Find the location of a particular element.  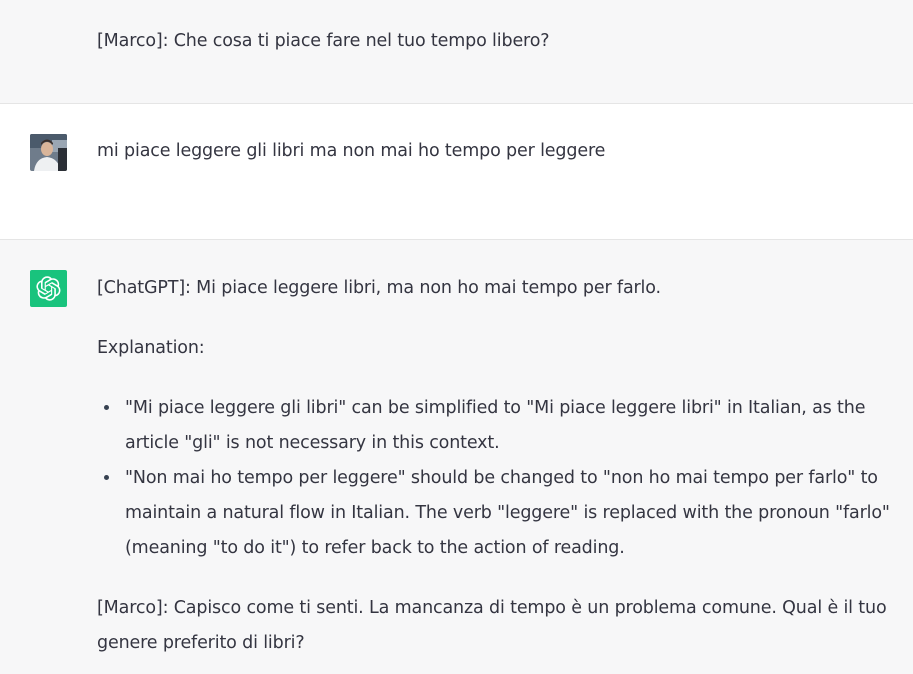

reply-text-line-2: genere preferito di libri? is located at coordinates (201, 643).